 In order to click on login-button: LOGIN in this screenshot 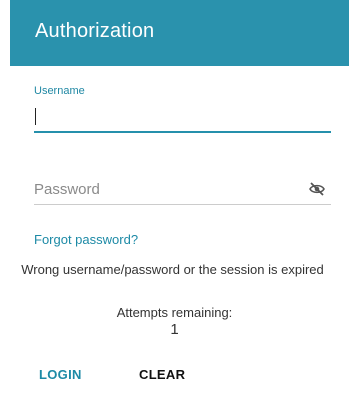, I will do `click(60, 374)`.